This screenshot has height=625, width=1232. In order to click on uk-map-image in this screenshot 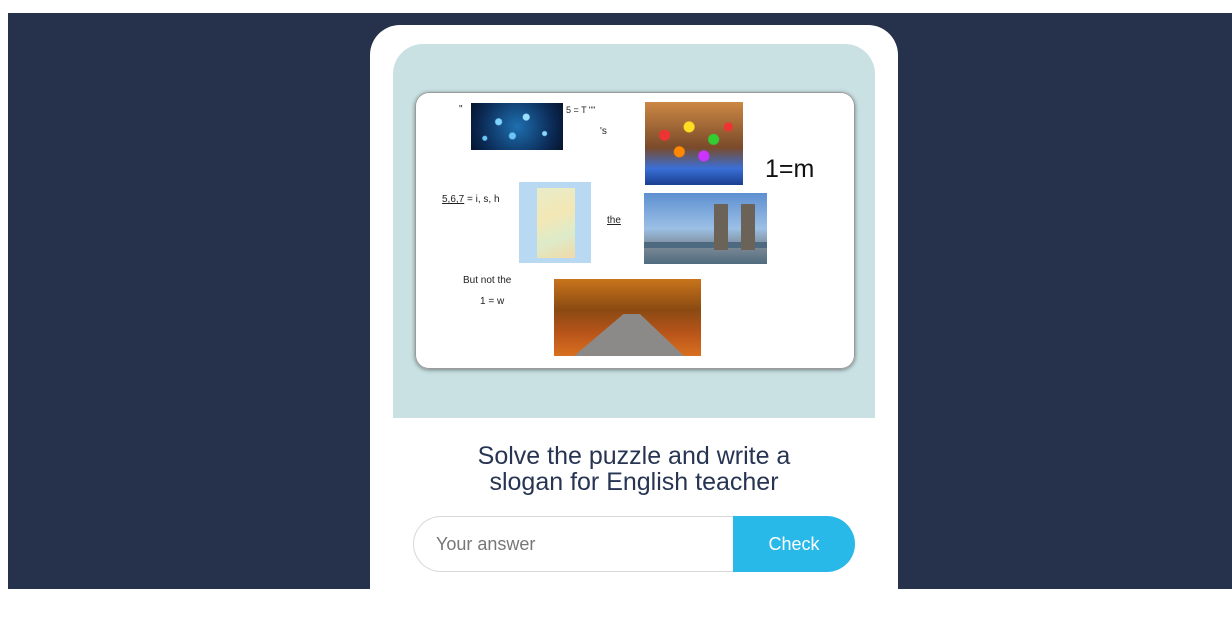, I will do `click(555, 222)`.